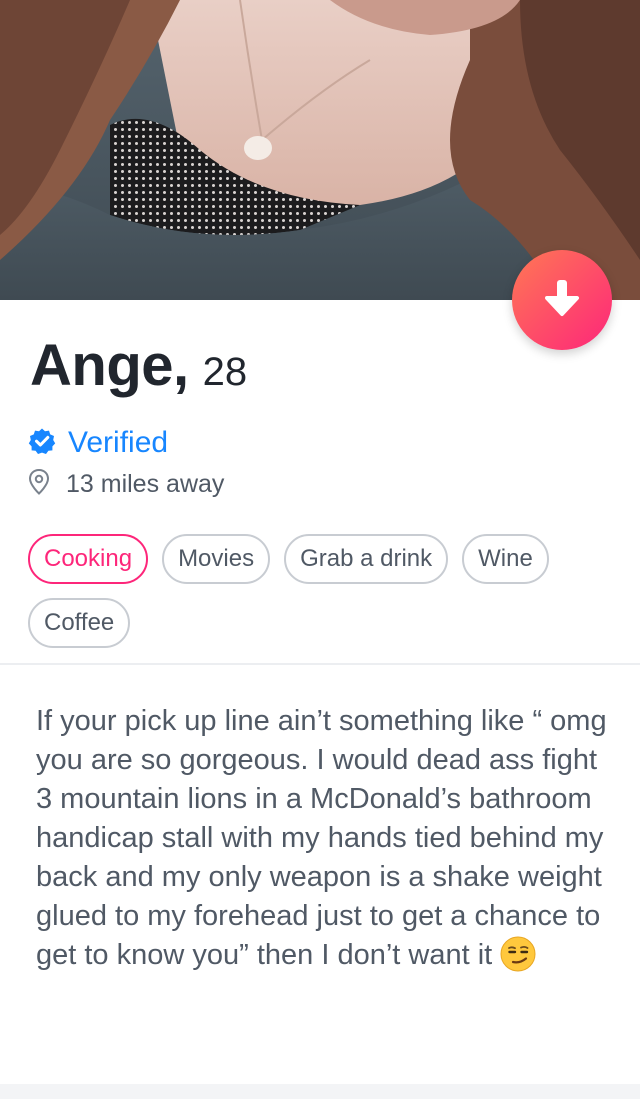  I want to click on smirking-face-emoji, so click(518, 959).